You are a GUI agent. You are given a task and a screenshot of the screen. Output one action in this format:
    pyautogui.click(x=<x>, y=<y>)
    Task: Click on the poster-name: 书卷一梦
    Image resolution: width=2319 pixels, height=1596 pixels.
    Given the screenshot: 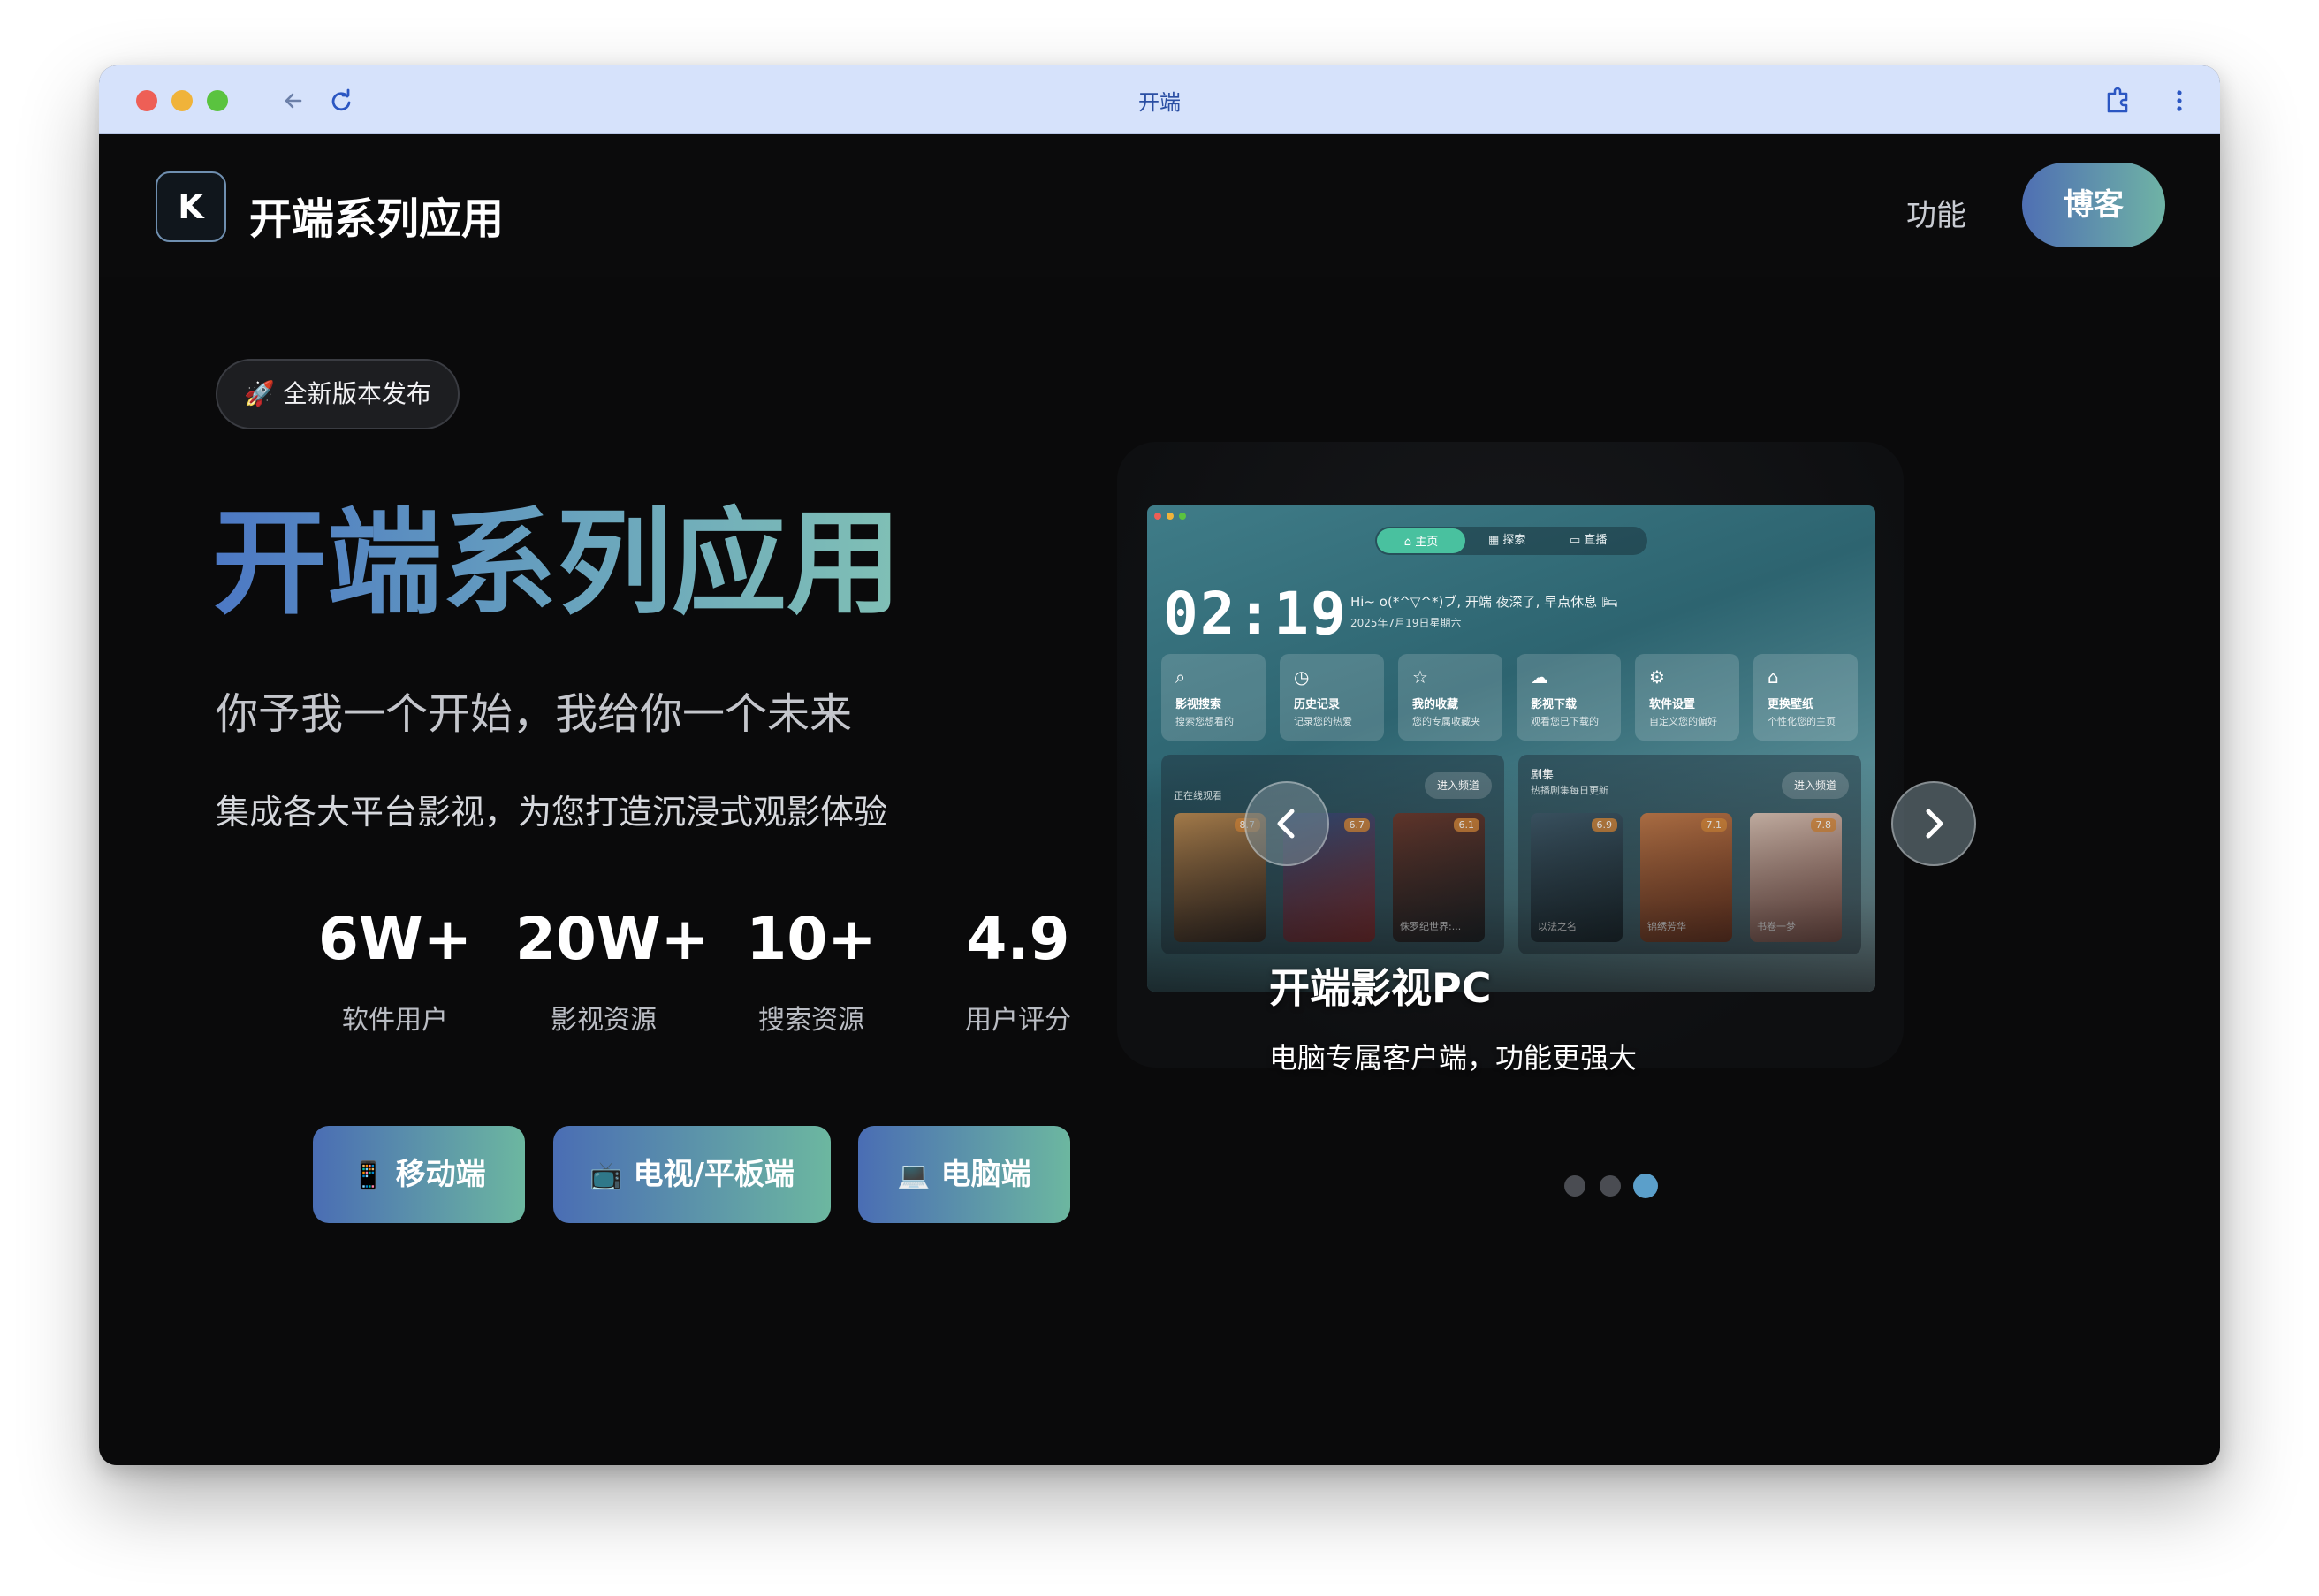 What is the action you would take?
    pyautogui.click(x=1776, y=926)
    